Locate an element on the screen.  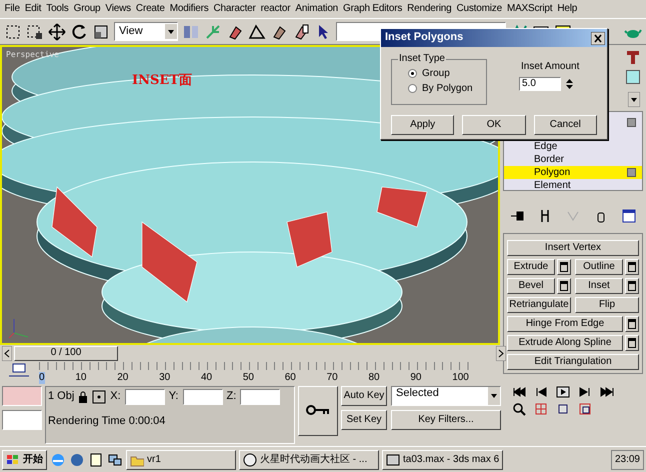
tick-label: 10 is located at coordinates (80, 378).